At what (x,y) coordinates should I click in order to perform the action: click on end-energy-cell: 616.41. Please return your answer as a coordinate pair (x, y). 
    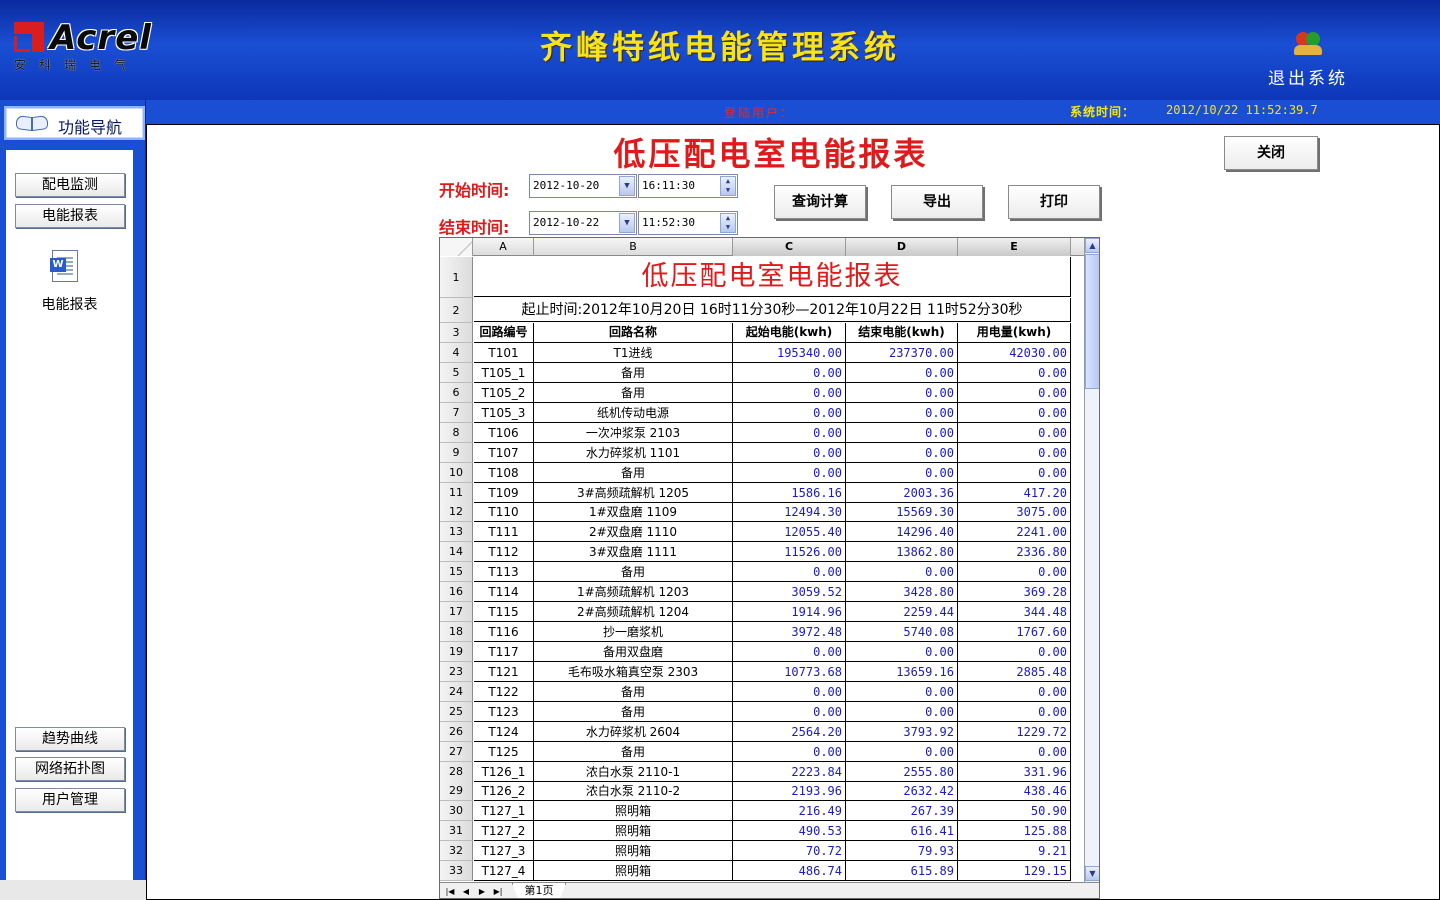
    Looking at the image, I should click on (902, 831).